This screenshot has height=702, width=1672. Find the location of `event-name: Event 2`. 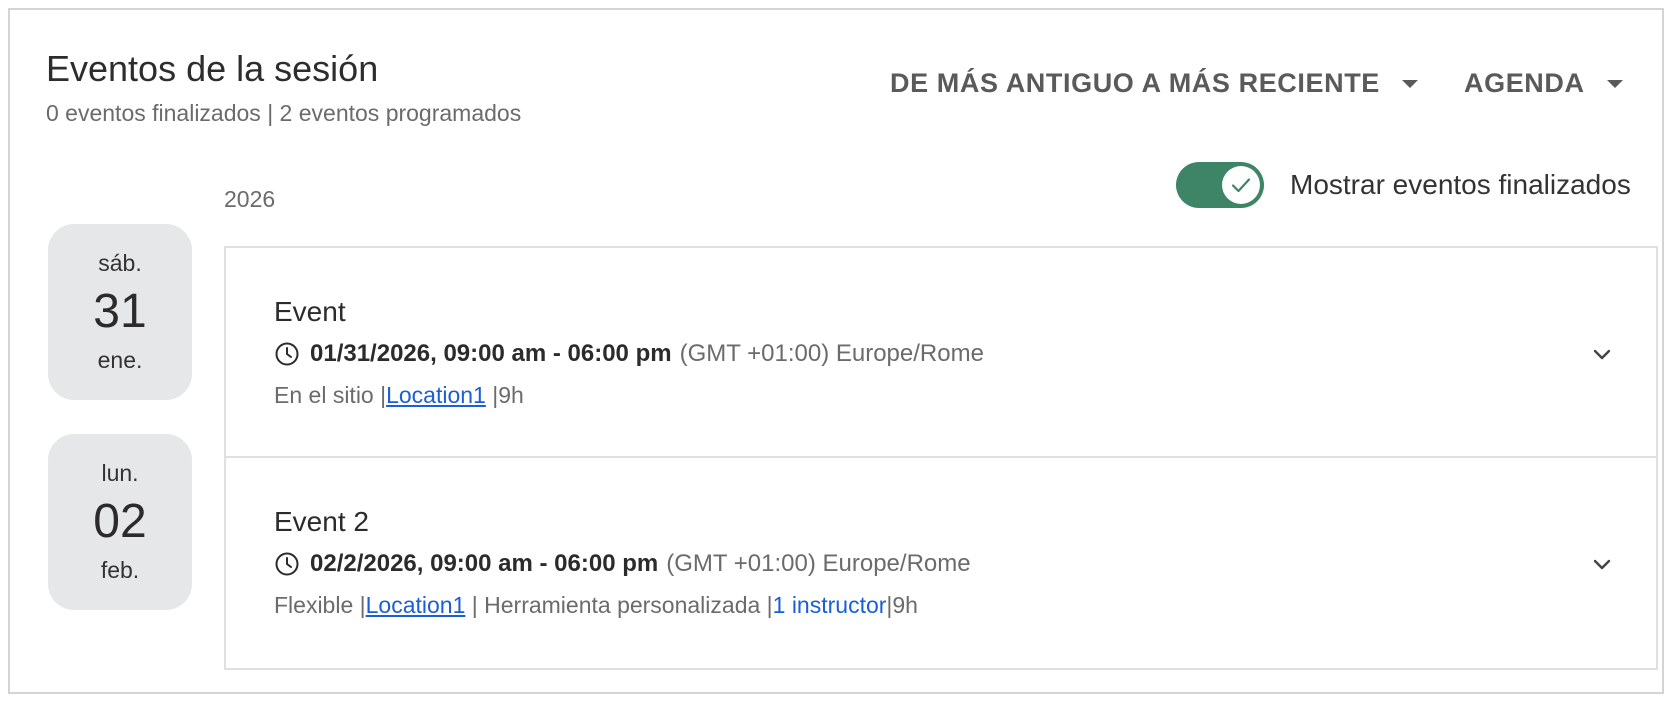

event-name: Event 2 is located at coordinates (321, 521).